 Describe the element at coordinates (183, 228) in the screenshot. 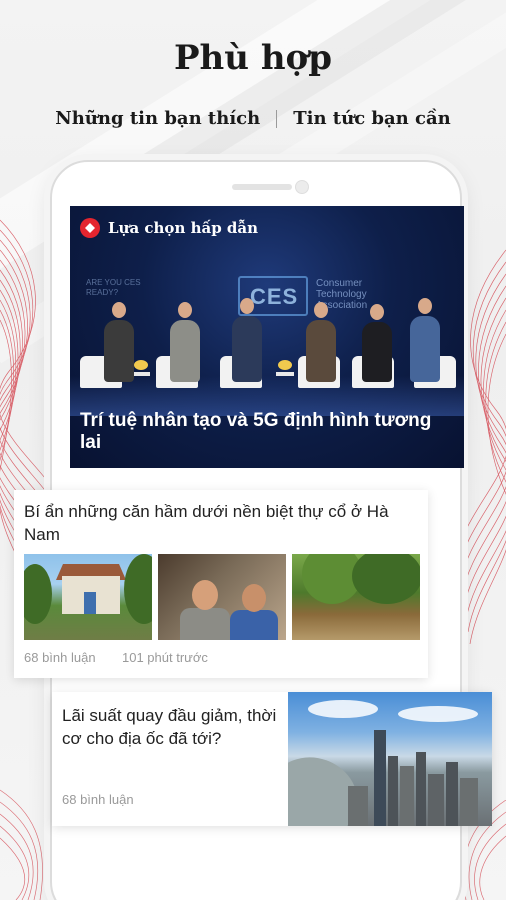

I see `featured-badge-label: Lựa chọn hấp dẫn` at that location.